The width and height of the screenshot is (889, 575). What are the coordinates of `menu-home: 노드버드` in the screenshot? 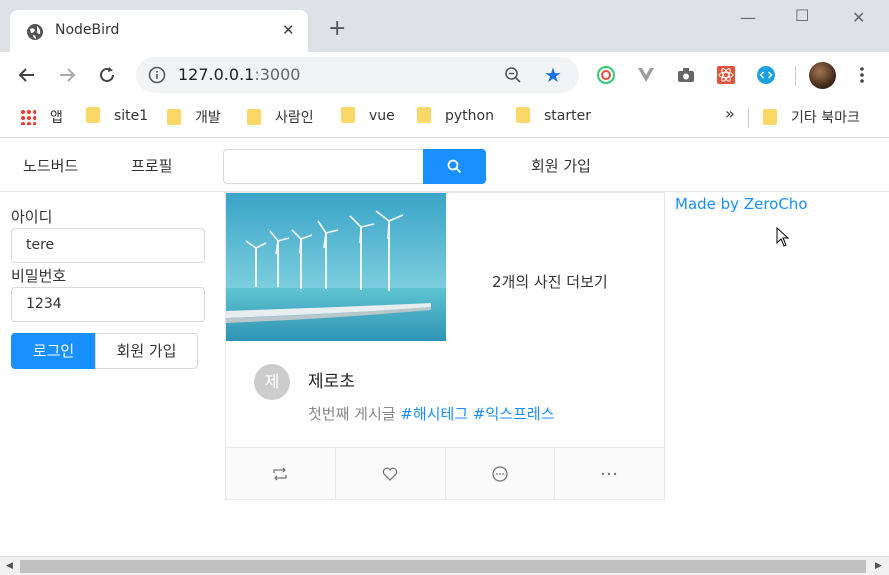 It's located at (50, 165).